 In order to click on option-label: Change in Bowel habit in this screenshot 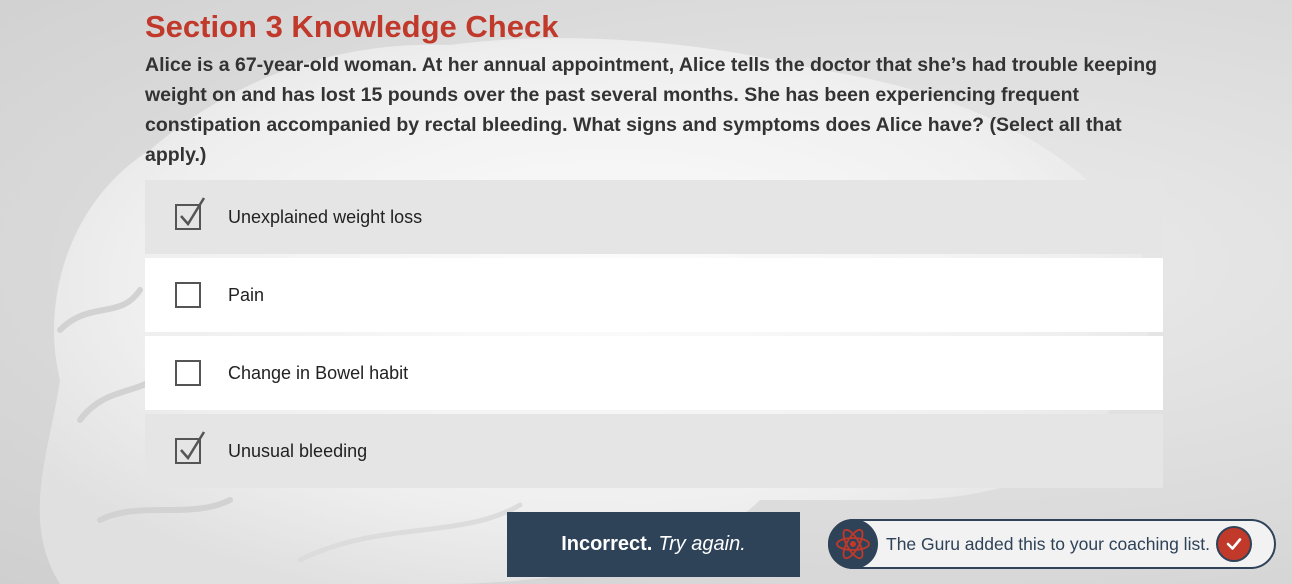, I will do `click(318, 372)`.